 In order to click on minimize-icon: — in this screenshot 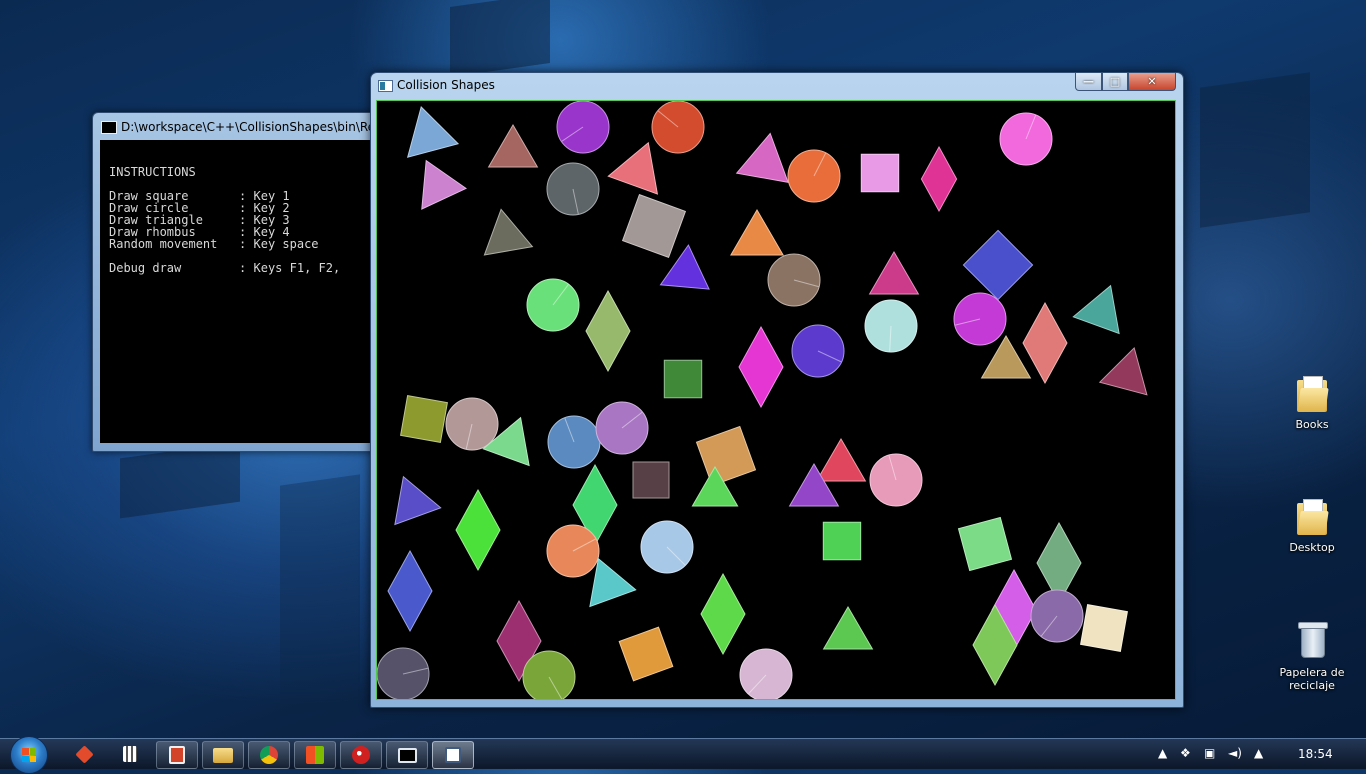, I will do `click(1088, 81)`.